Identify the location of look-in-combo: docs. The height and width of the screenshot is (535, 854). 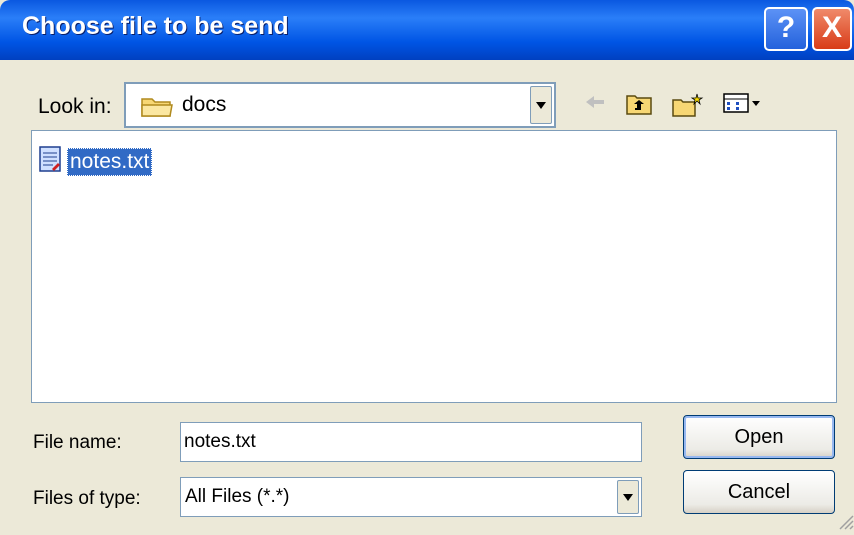
(340, 105).